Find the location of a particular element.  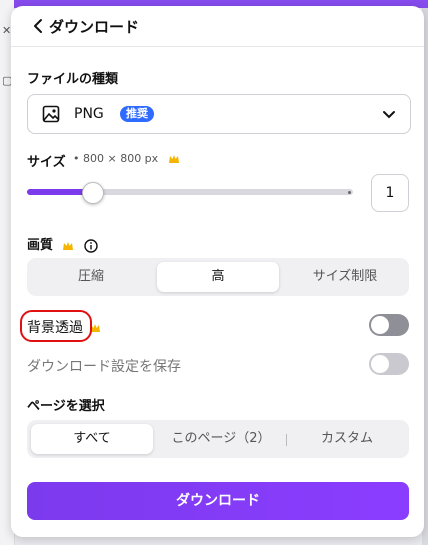

quality-segmented-control: 圧縮 高 サイズ制限 is located at coordinates (218, 277).